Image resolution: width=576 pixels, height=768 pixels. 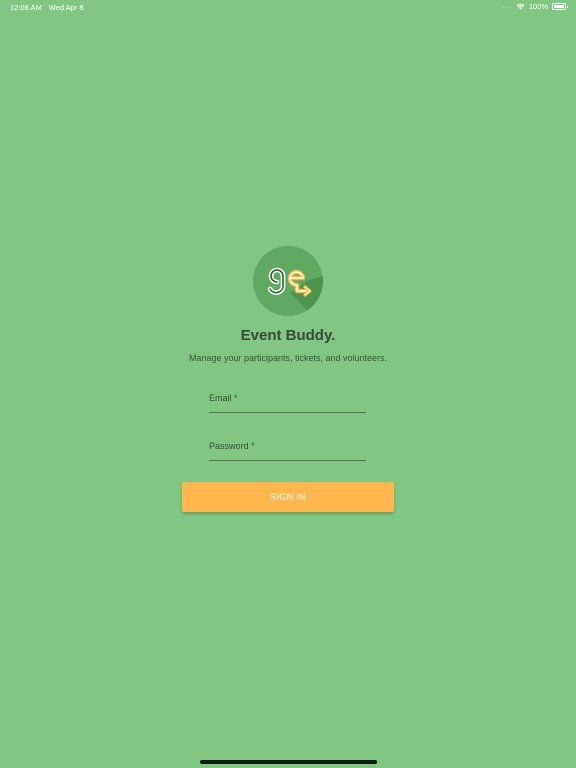 What do you see at coordinates (288, 281) in the screenshot?
I see `event-buddy-logo-icon` at bounding box center [288, 281].